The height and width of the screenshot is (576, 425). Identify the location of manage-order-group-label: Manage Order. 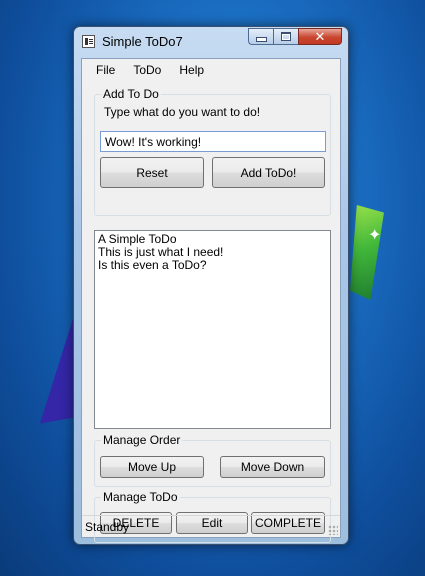
(142, 440).